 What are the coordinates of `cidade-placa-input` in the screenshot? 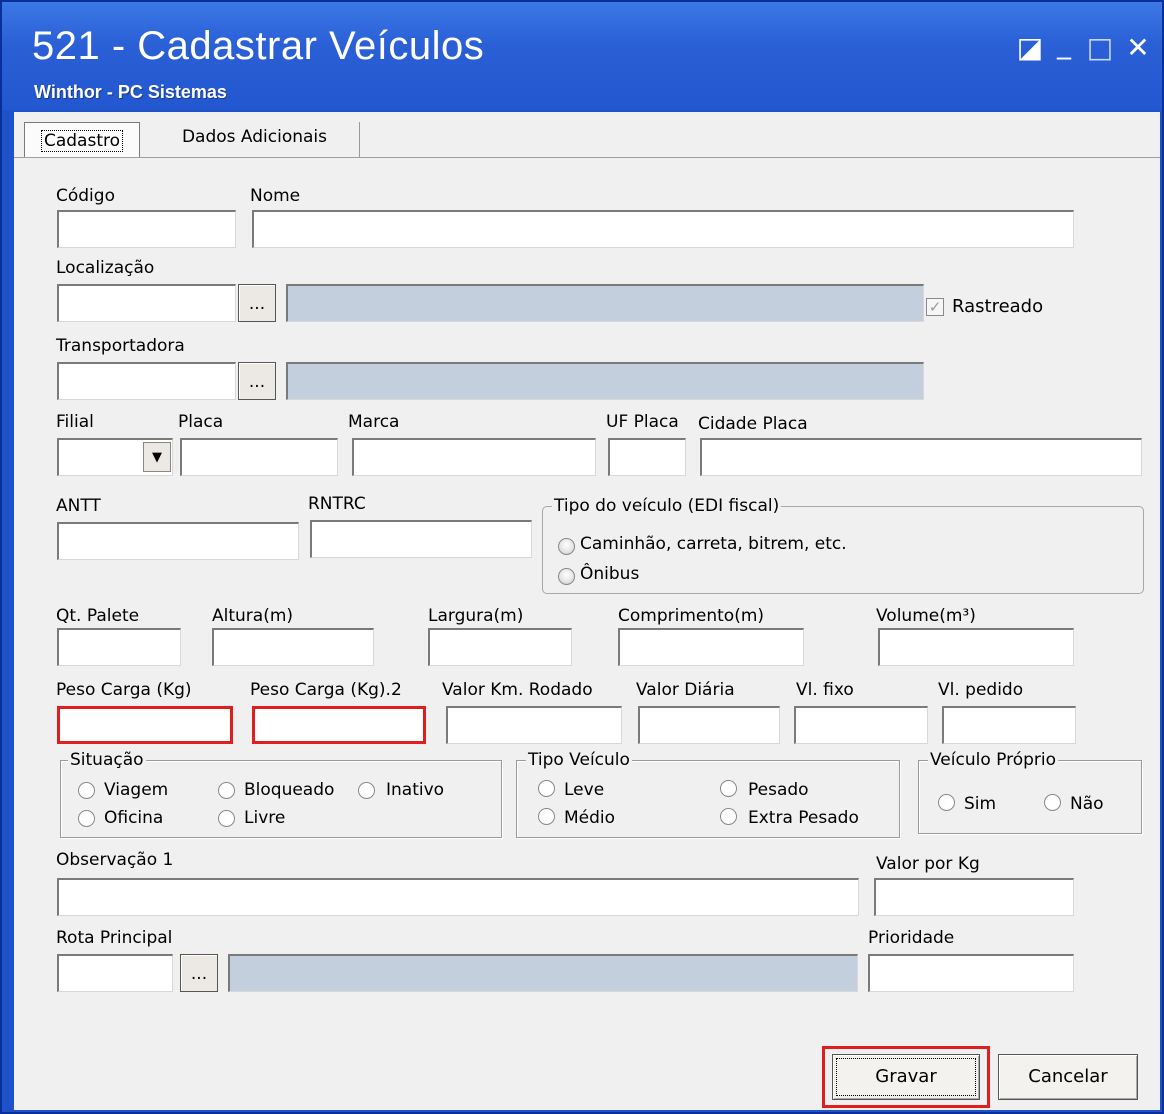 It's located at (921, 457).